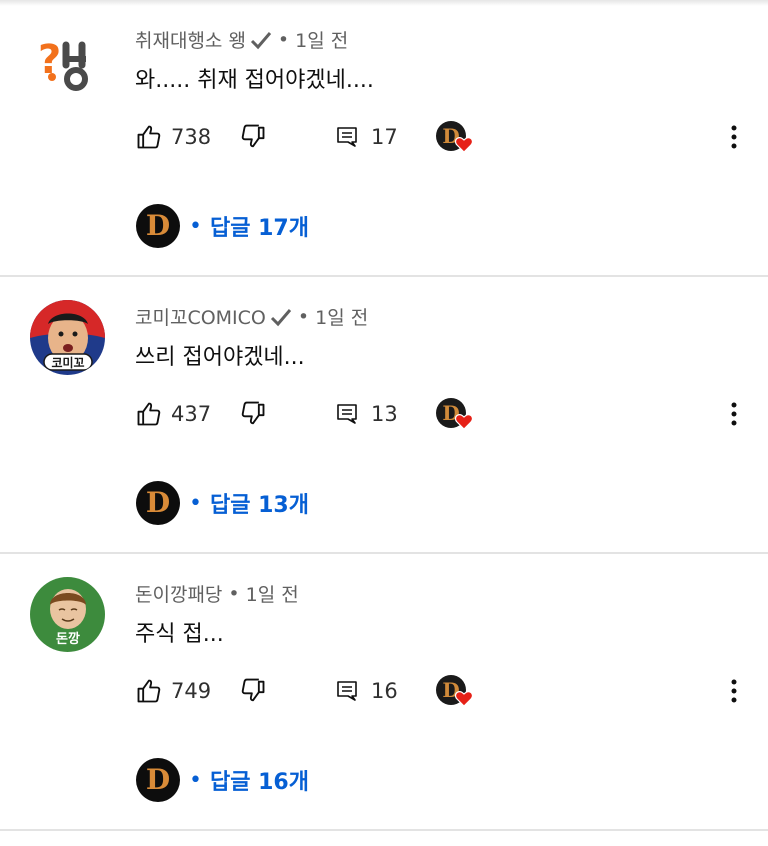 The image size is (768, 846). I want to click on view-replies-button: D • 답글 13개, so click(222, 503).